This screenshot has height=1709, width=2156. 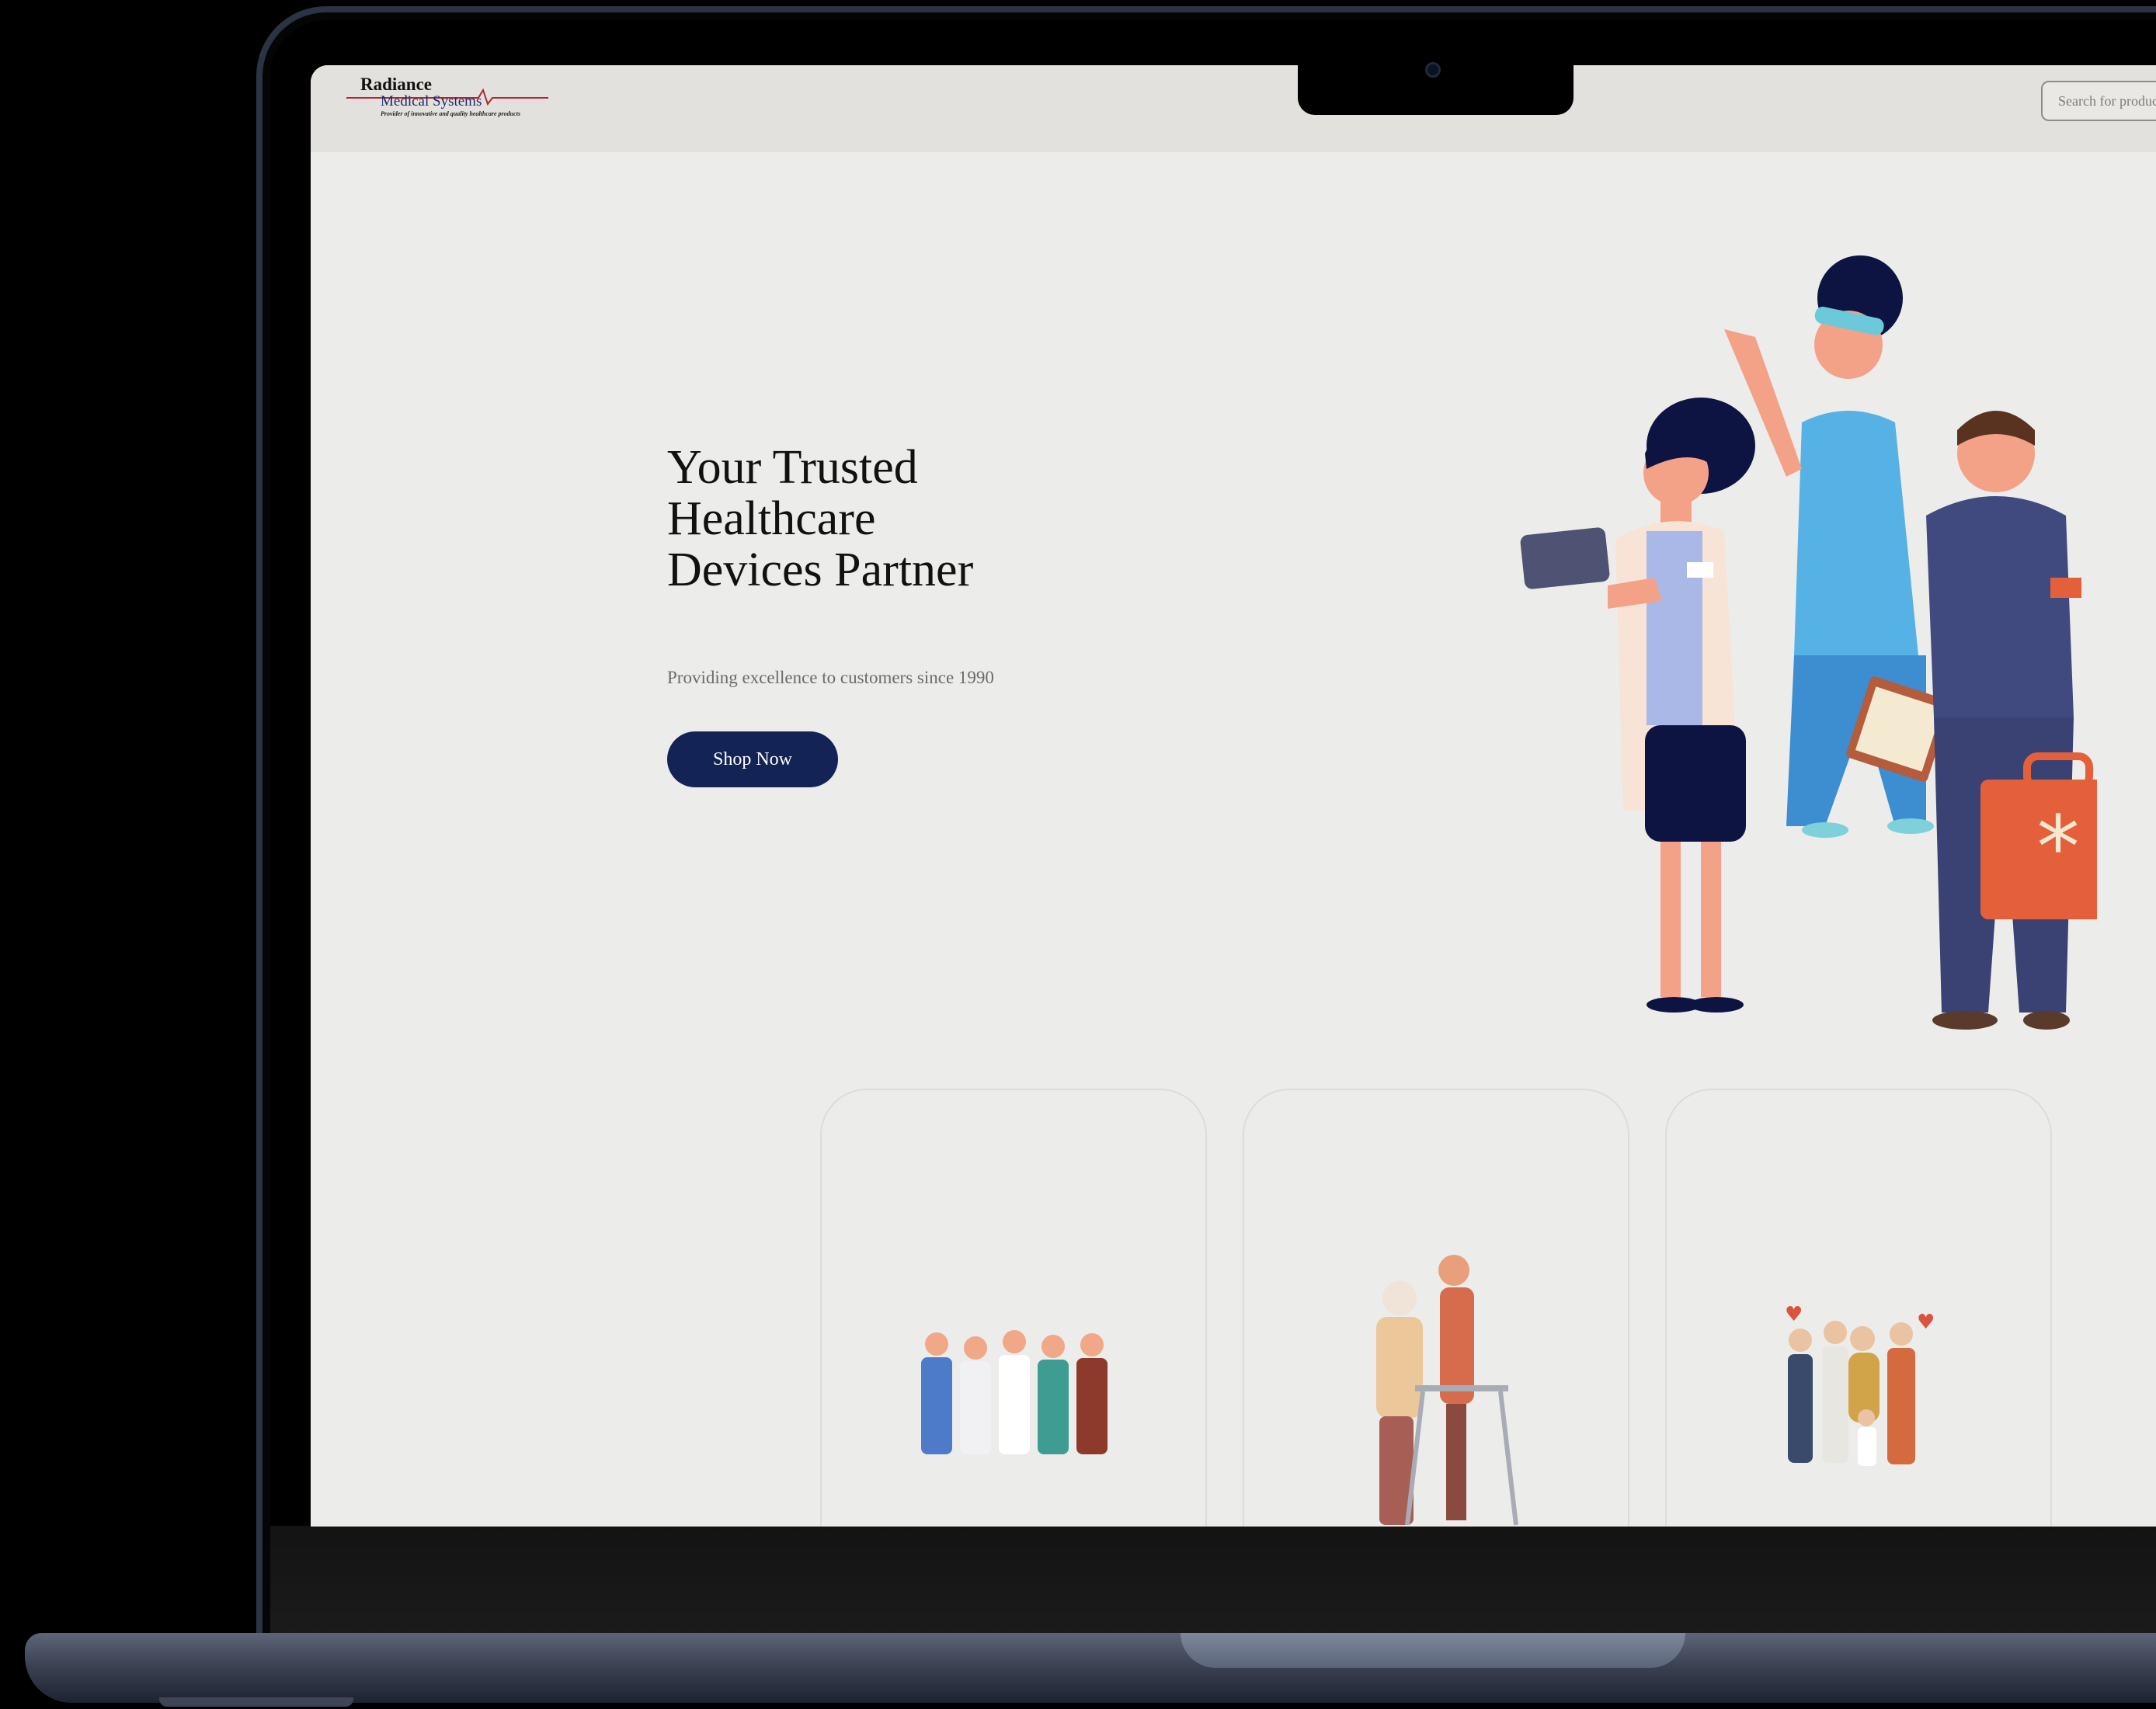 I want to click on hero-illustration: *, so click(x=1808, y=643).